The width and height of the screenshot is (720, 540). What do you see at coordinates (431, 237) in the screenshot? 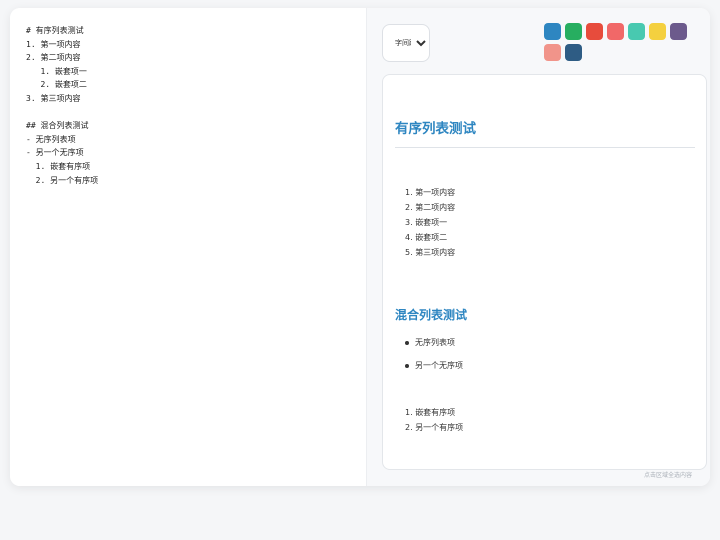
I see `list-item-text: 嵌套项二` at bounding box center [431, 237].